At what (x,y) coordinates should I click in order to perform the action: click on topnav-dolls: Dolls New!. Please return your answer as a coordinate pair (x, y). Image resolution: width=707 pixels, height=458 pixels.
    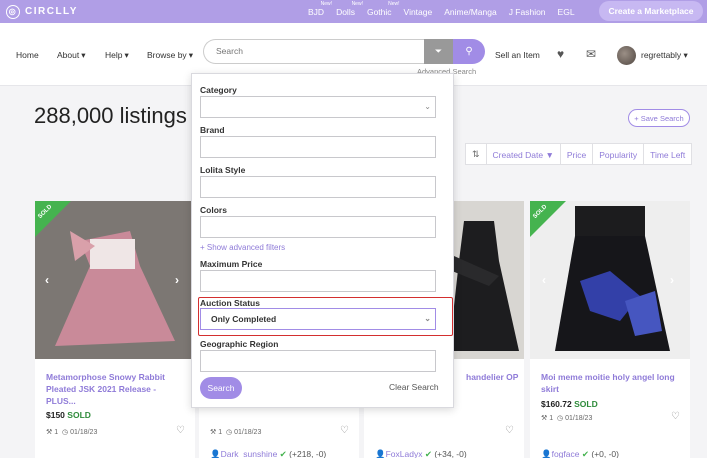
    Looking at the image, I should click on (349, 9).